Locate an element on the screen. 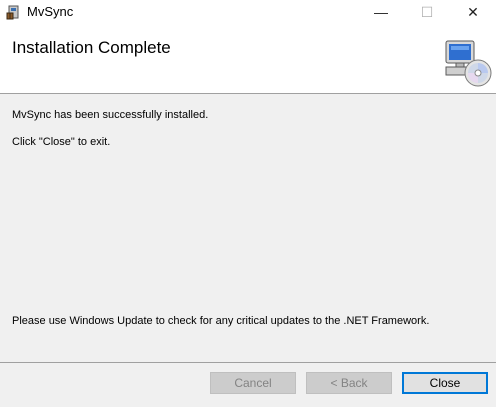  close-button: Close is located at coordinates (445, 383).